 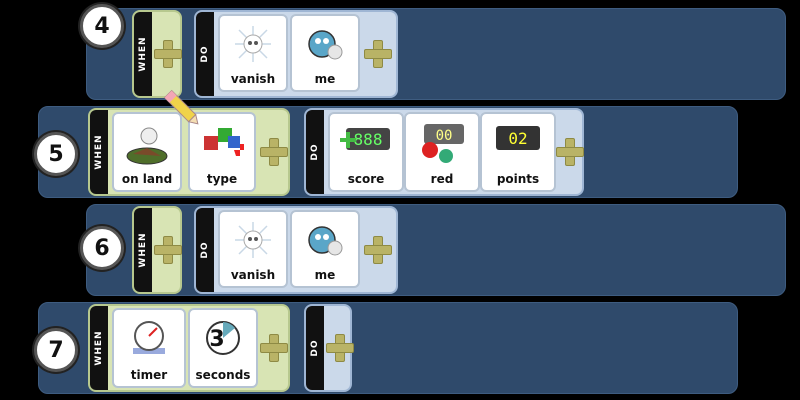 I want to click on tile-label: score, so click(x=366, y=179).